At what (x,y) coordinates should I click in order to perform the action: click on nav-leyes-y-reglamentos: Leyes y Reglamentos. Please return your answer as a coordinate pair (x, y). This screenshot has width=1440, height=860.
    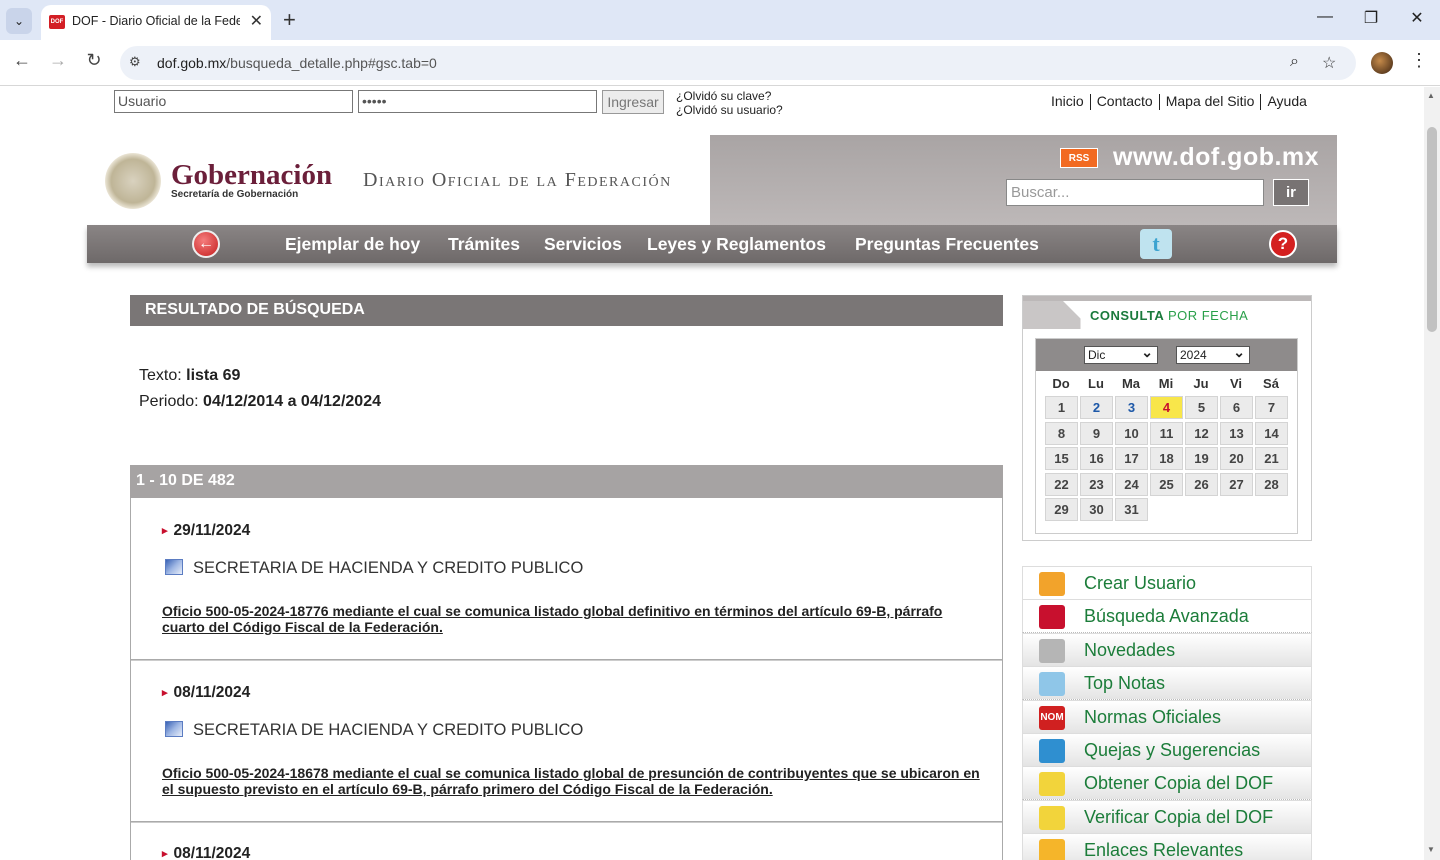
    Looking at the image, I should click on (736, 244).